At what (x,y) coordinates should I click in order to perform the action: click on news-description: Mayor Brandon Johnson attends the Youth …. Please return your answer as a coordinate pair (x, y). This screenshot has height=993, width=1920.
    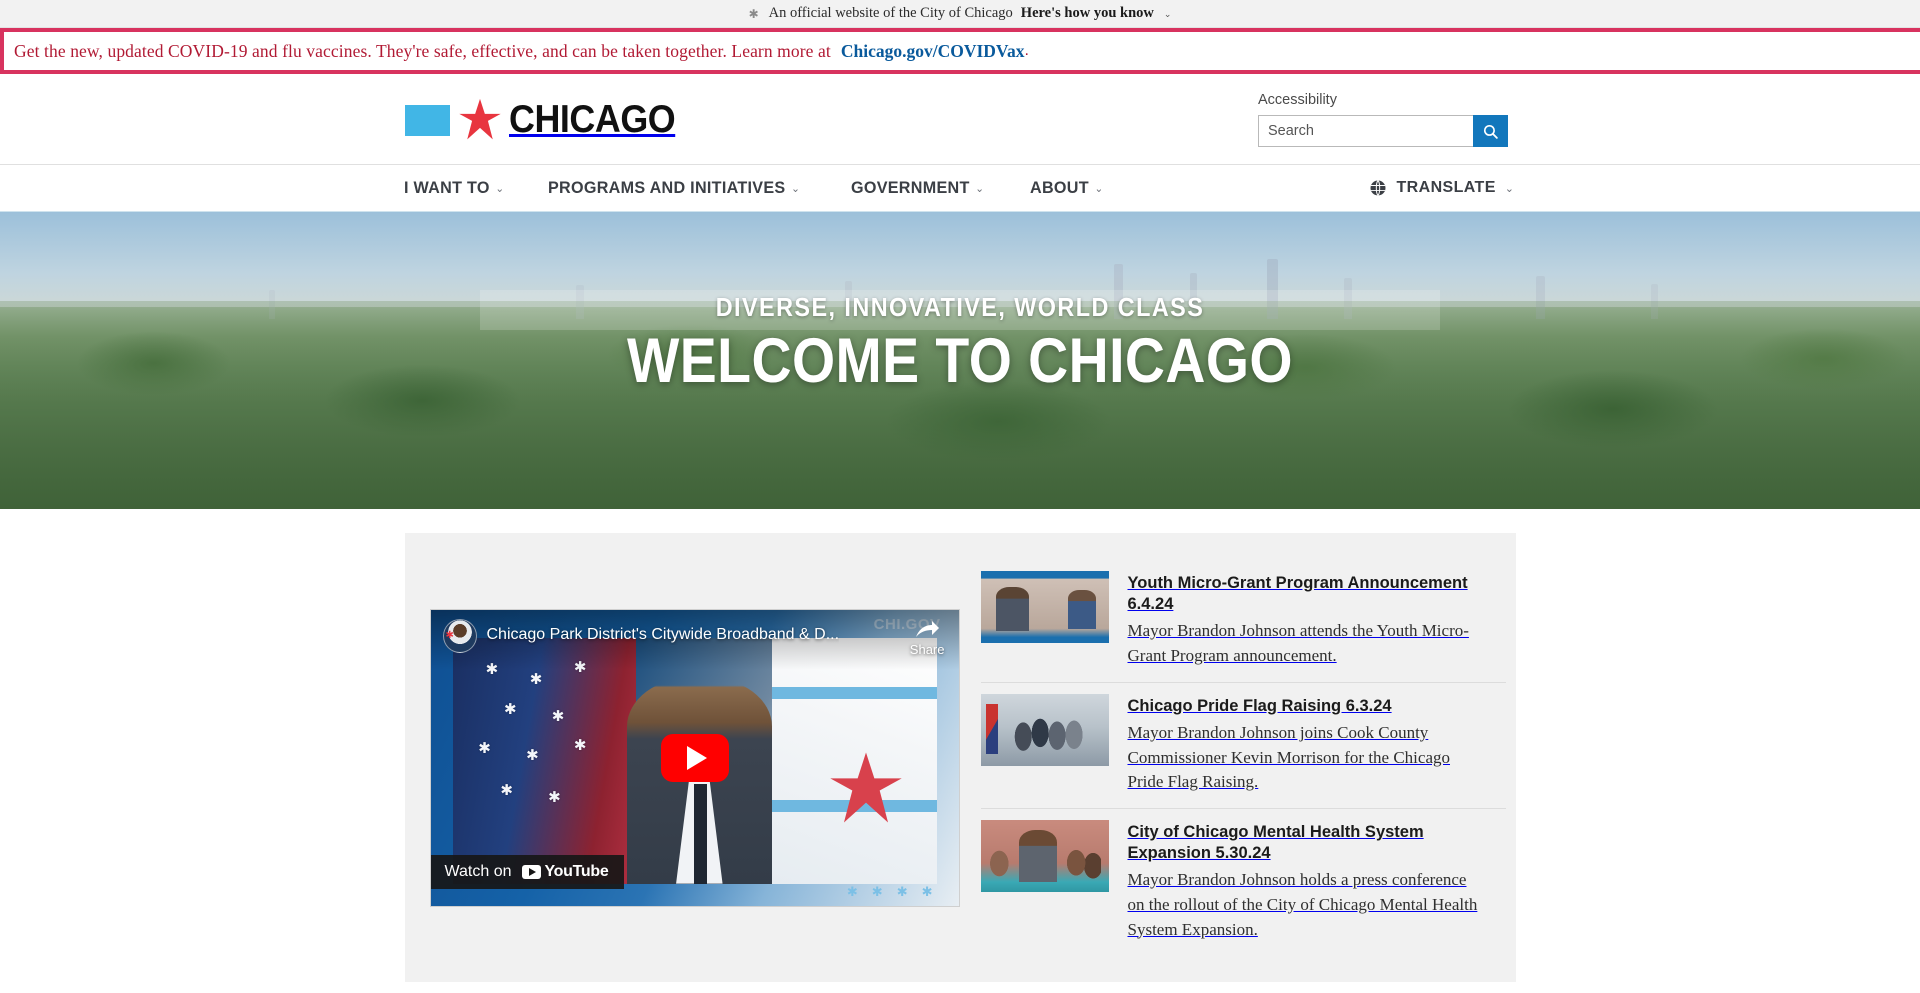
    Looking at the image, I should click on (1298, 643).